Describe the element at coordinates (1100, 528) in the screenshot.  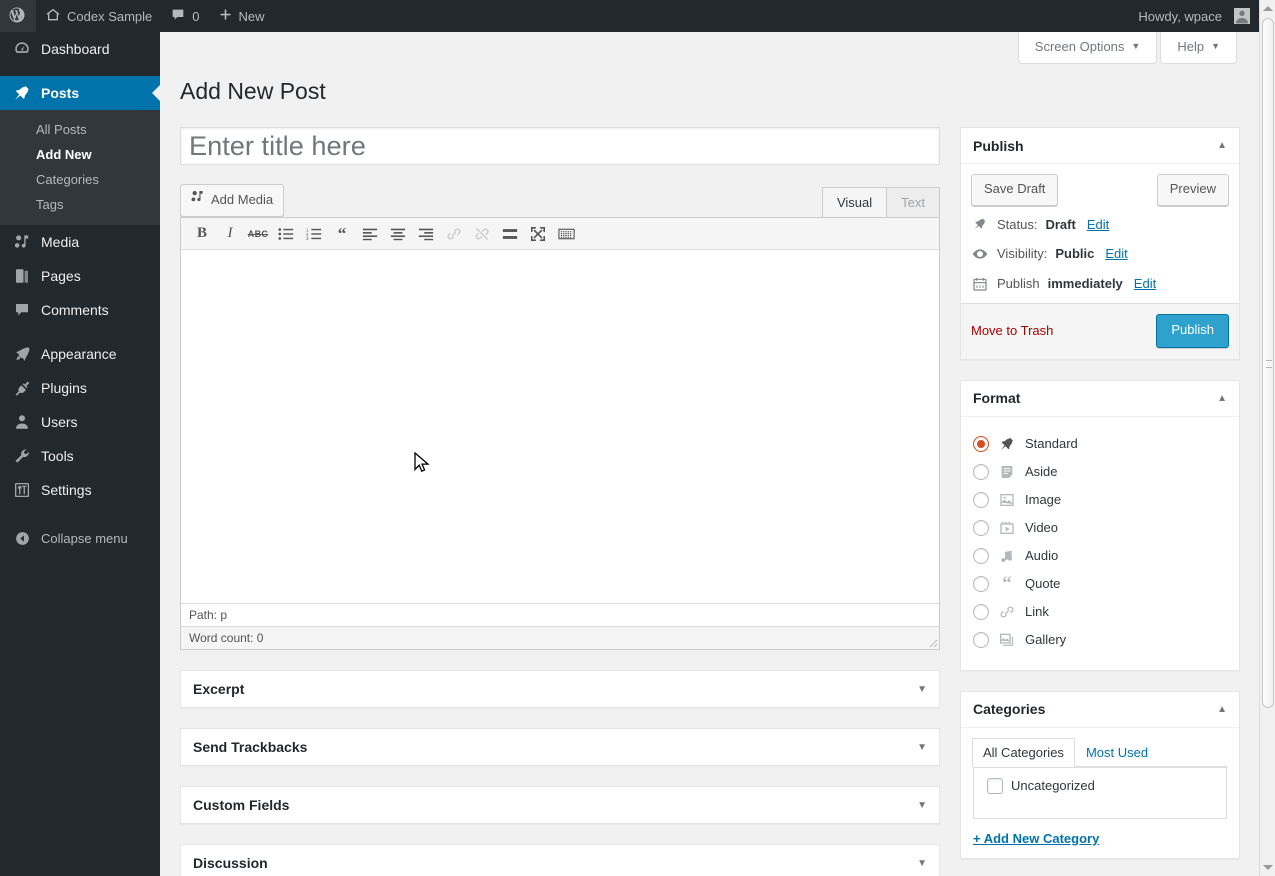
I see `format-option-video: Video` at that location.